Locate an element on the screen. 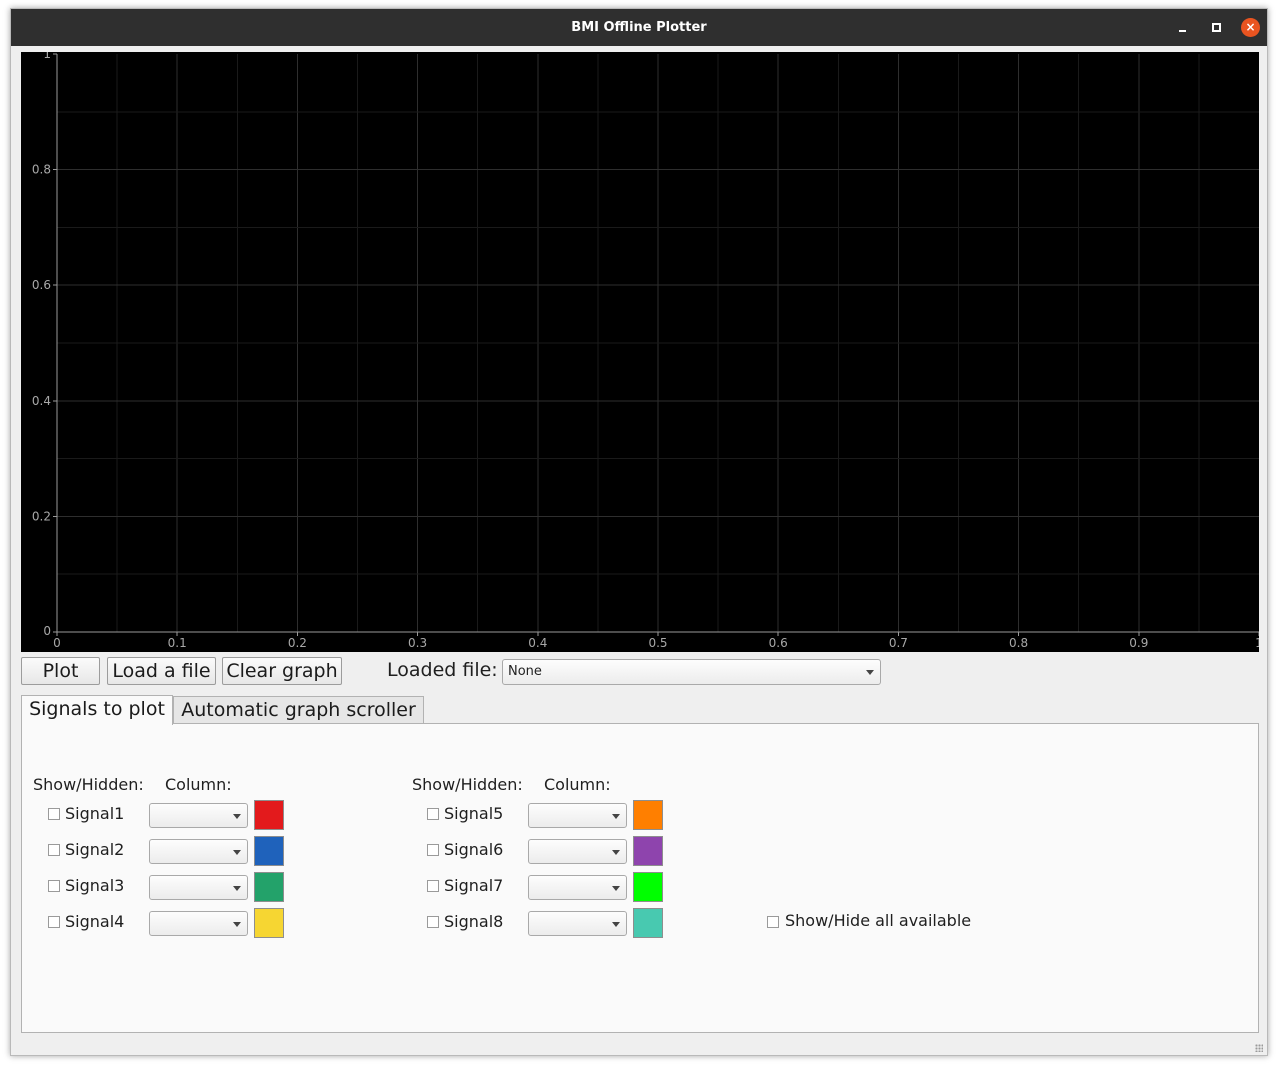 The width and height of the screenshot is (1278, 1066). signal3-color-swatch is located at coordinates (269, 887).